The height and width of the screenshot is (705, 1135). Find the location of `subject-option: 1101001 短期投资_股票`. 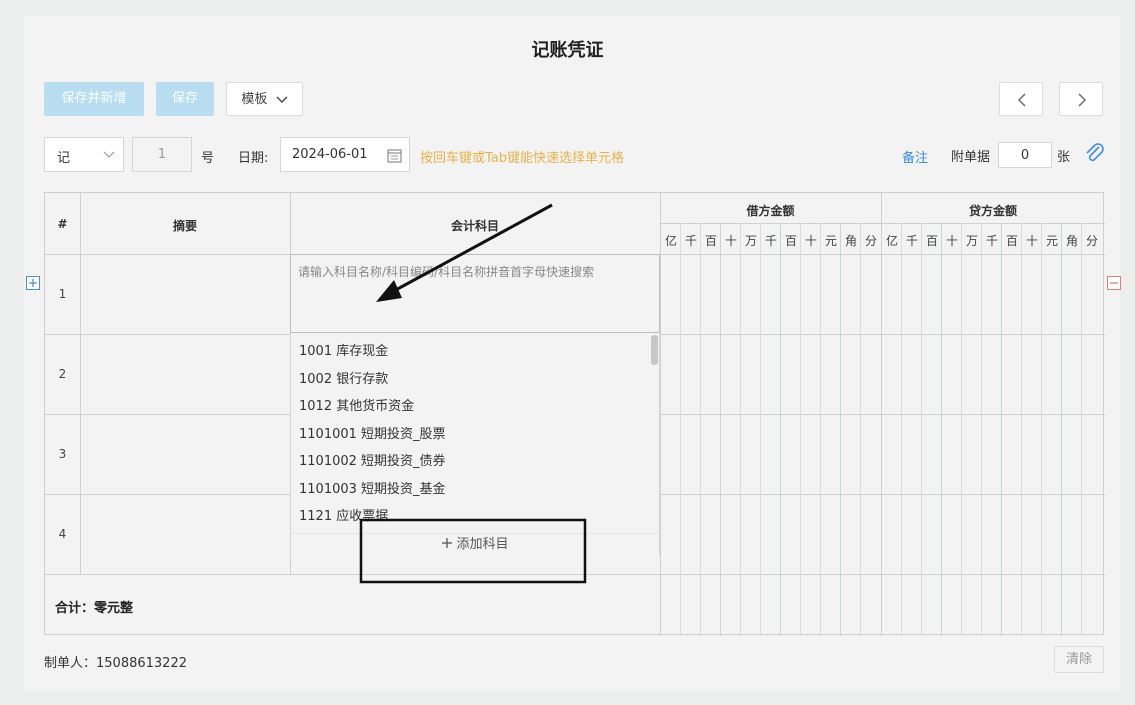

subject-option: 1101001 短期投资_股票 is located at coordinates (372, 432).